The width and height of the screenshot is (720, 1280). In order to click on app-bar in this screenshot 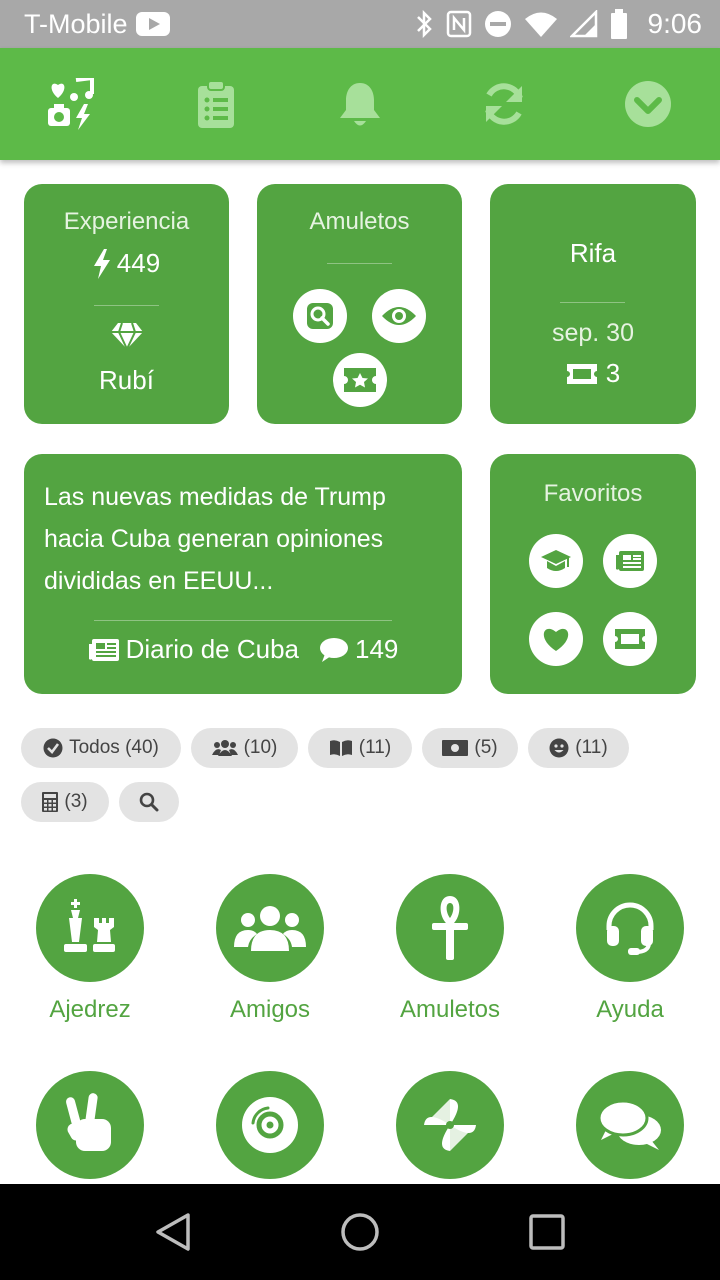, I will do `click(360, 104)`.